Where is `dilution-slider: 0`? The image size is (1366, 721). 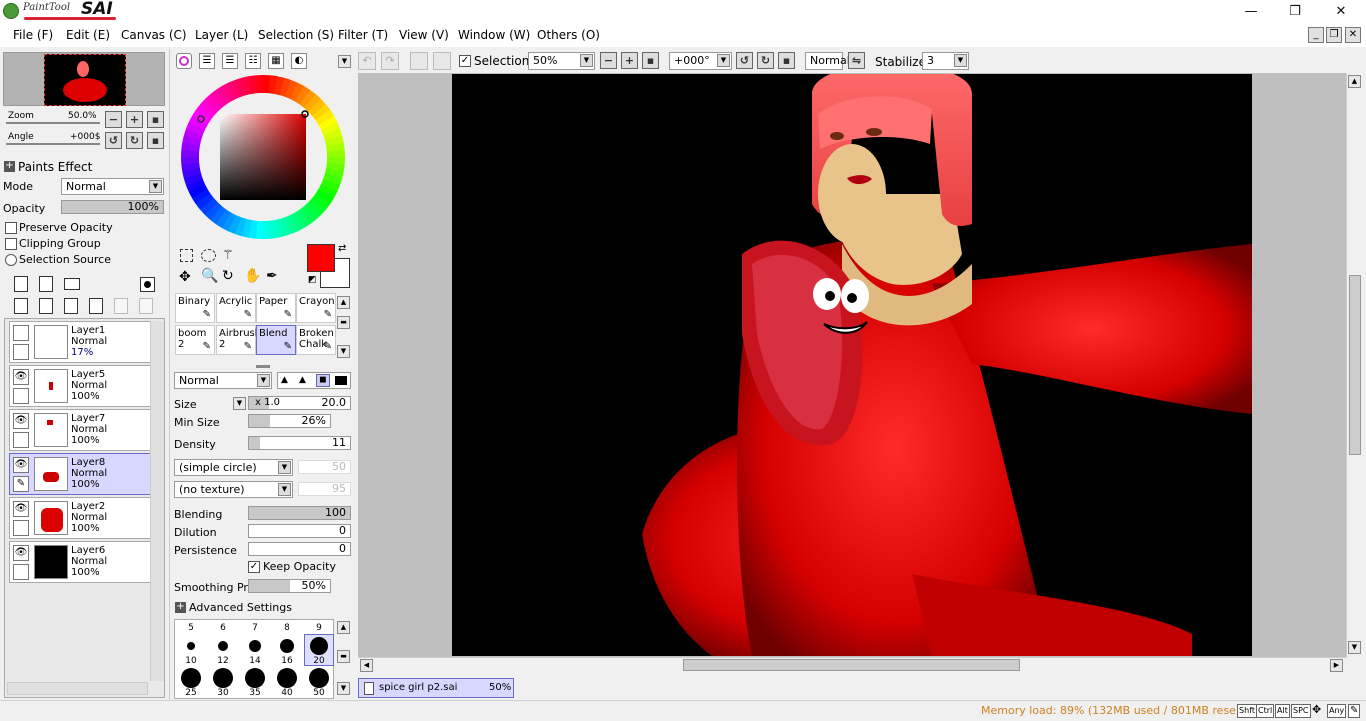
dilution-slider: 0 is located at coordinates (299, 531).